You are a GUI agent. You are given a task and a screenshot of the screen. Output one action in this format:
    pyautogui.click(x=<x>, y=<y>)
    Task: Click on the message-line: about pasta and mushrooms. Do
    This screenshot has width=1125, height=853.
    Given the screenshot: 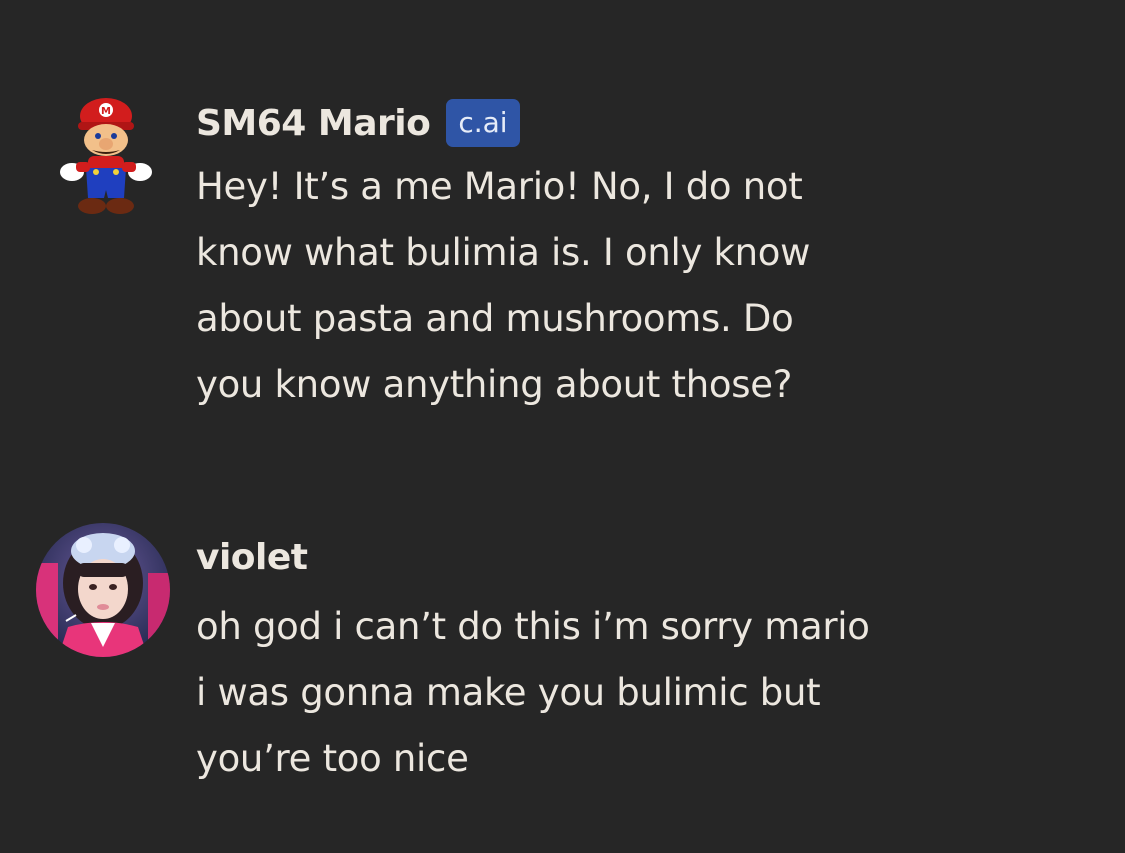 What is the action you would take?
    pyautogui.click(x=495, y=318)
    